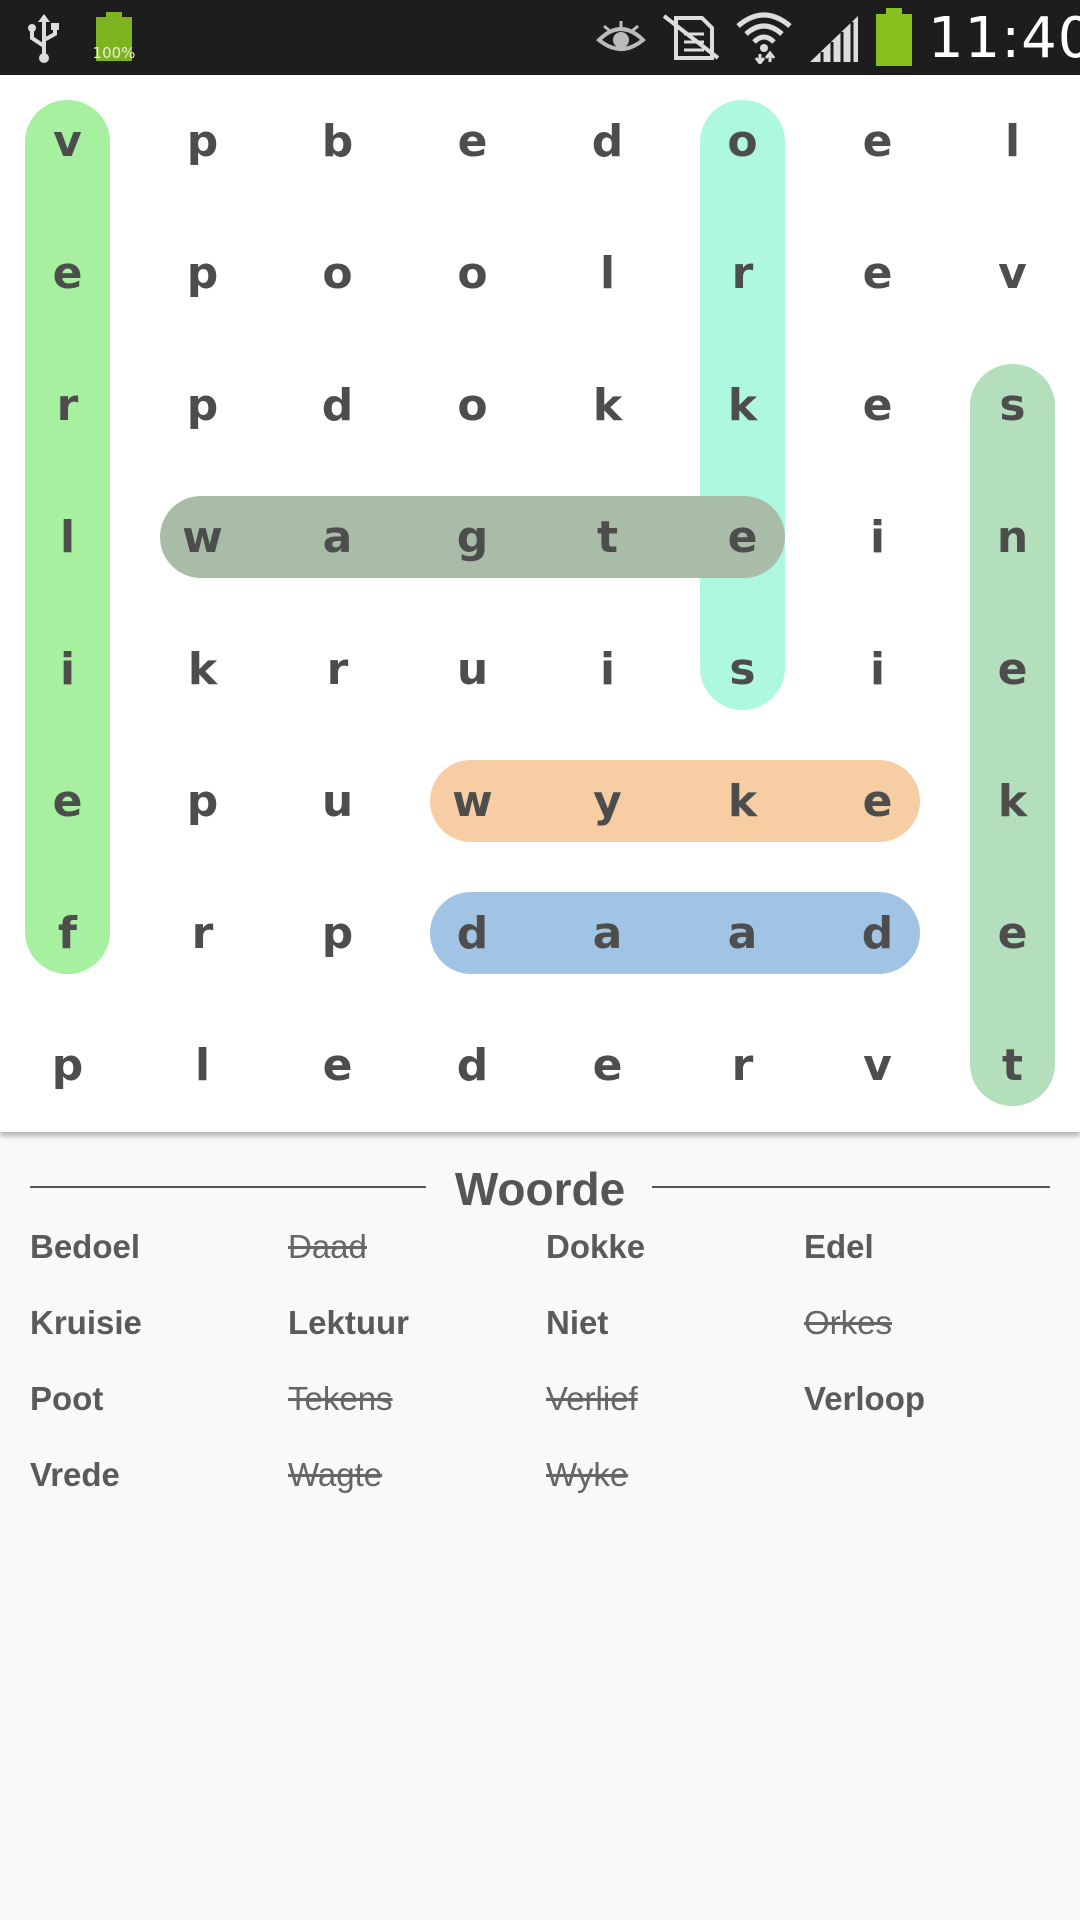 This screenshot has height=1920, width=1080. Describe the element at coordinates (340, 1398) in the screenshot. I see `word-item-found: Tekens` at that location.